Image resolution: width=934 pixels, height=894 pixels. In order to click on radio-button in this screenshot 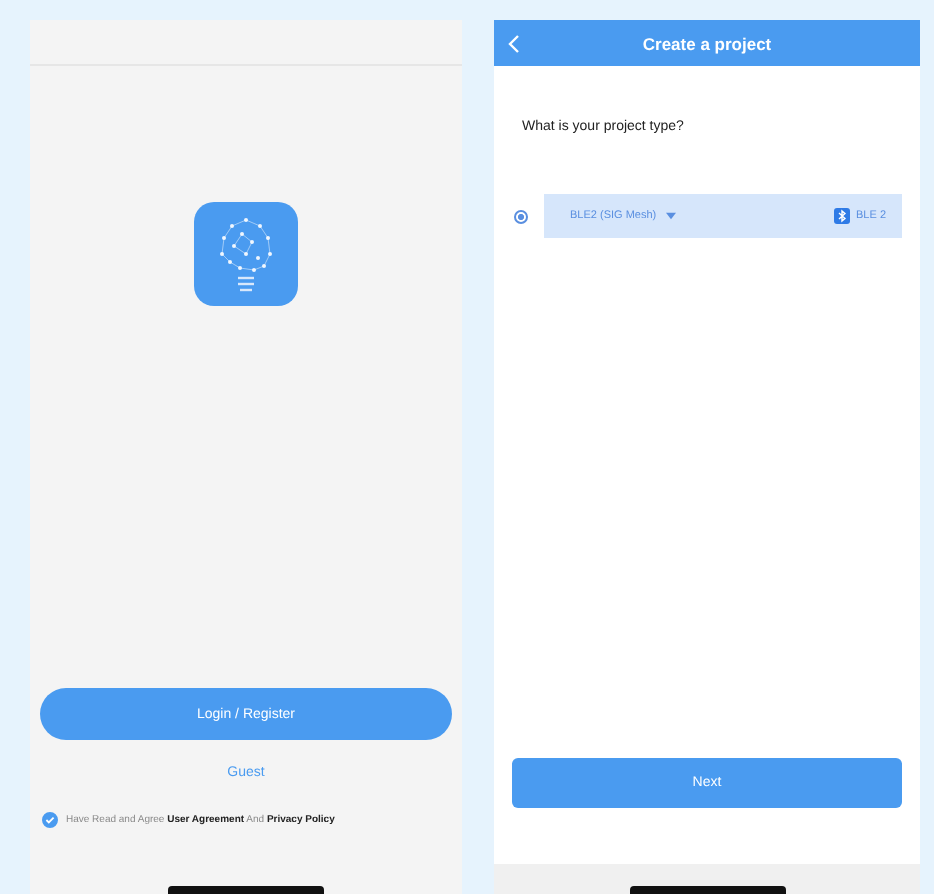, I will do `click(521, 216)`.